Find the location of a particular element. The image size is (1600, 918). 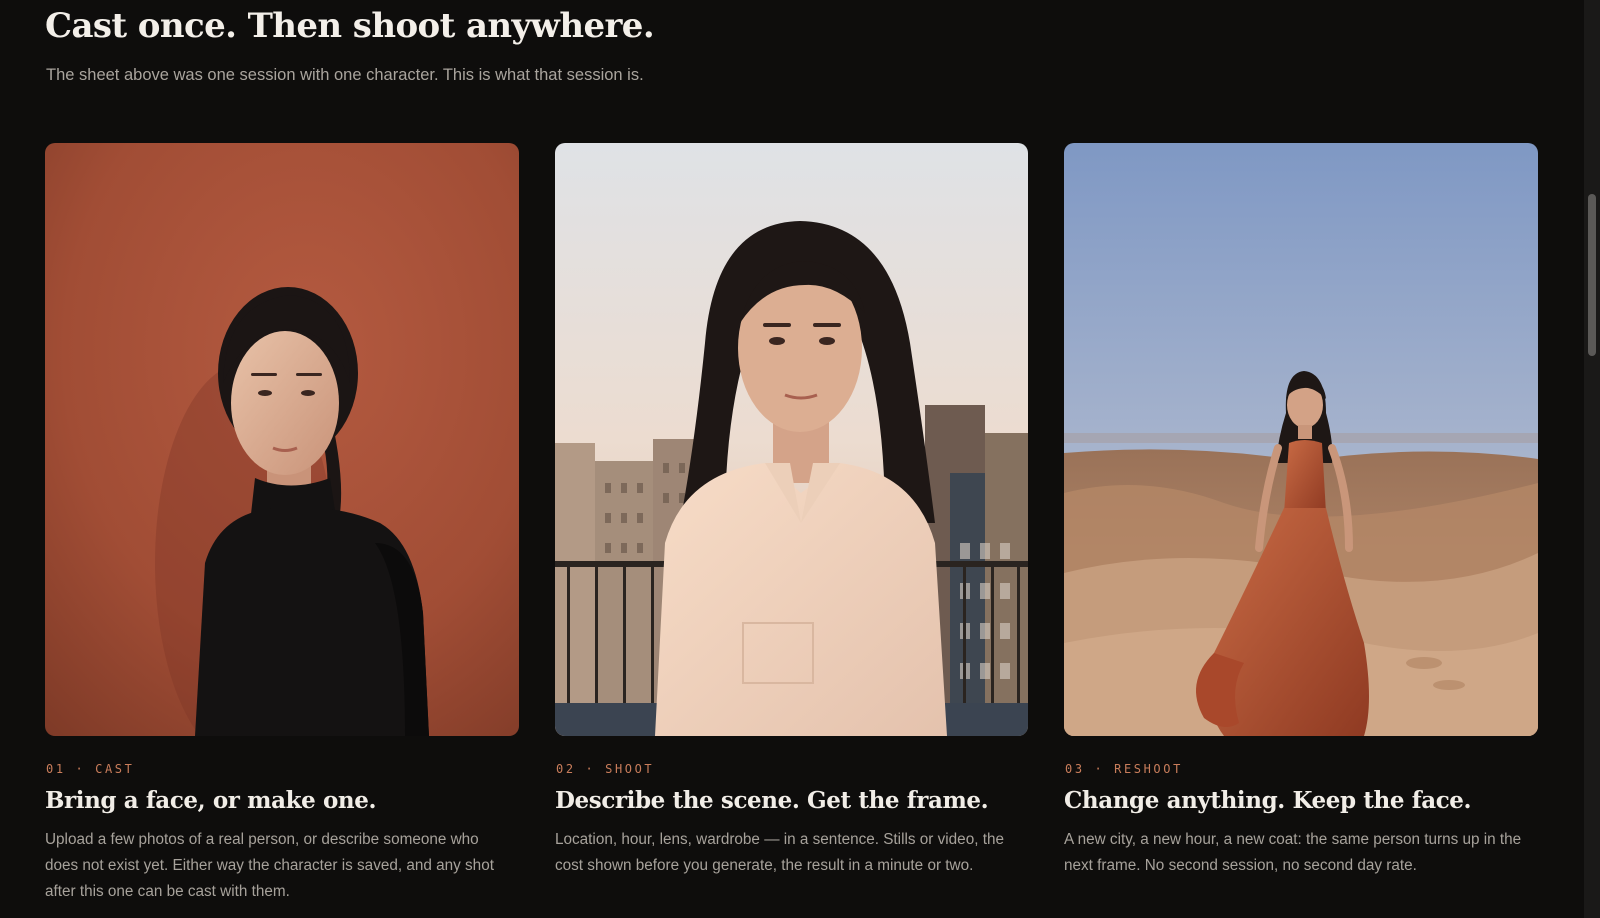

card-eyebrow: 01 · CAST is located at coordinates (90, 769).